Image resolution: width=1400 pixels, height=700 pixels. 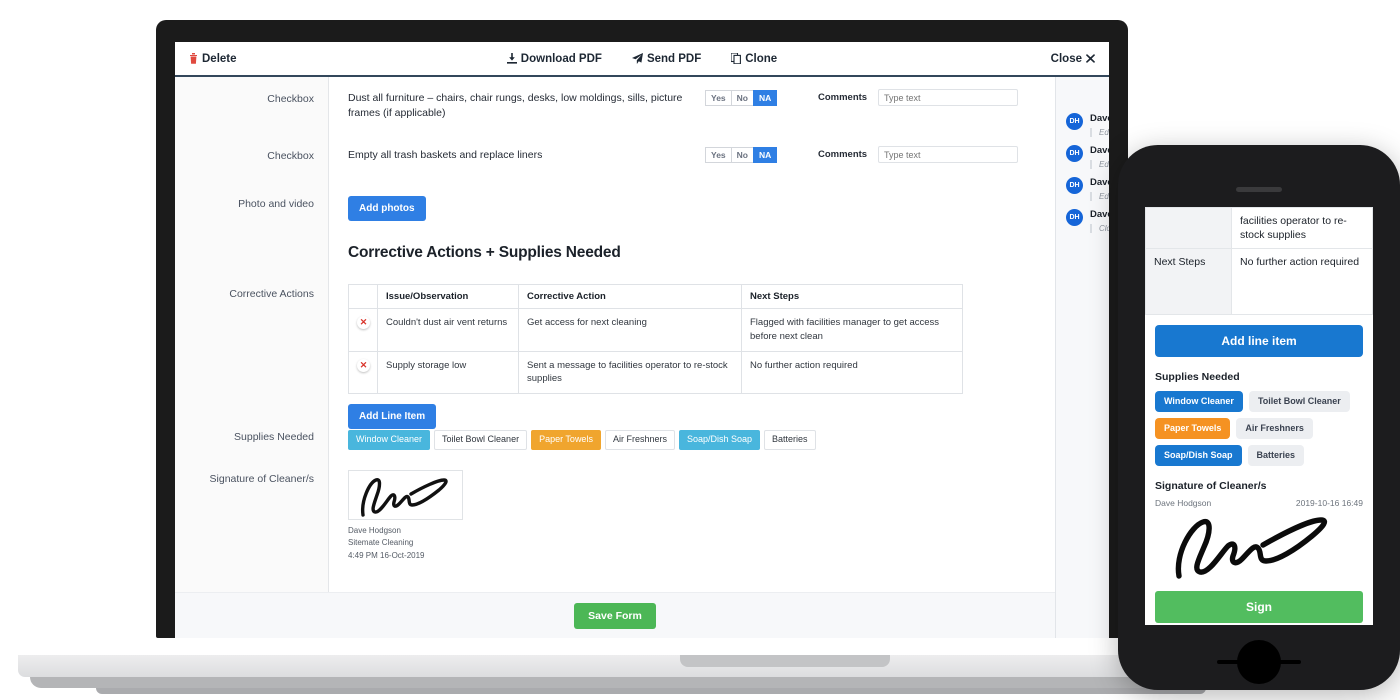 I want to click on activity-item: DH Dave Hodgson 21 hours ago Edited v2, so click(x=1082, y=121).